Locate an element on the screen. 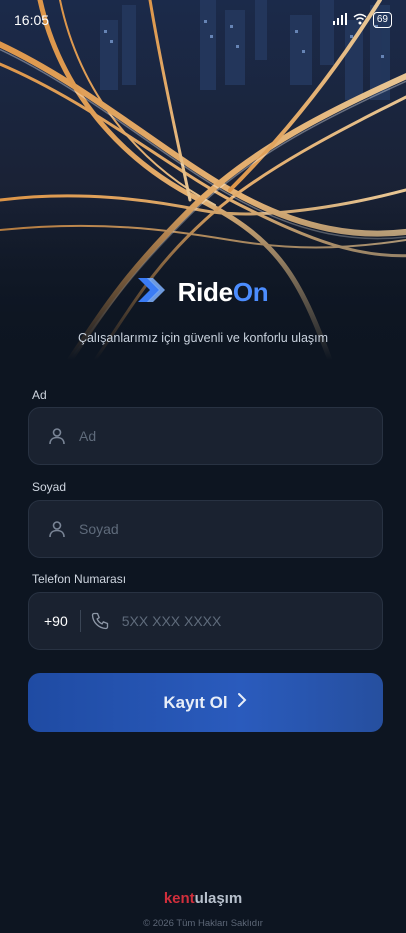 Image resolution: width=406 pixels, height=933 pixels. footer-logo: kentulaşım is located at coordinates (203, 898).